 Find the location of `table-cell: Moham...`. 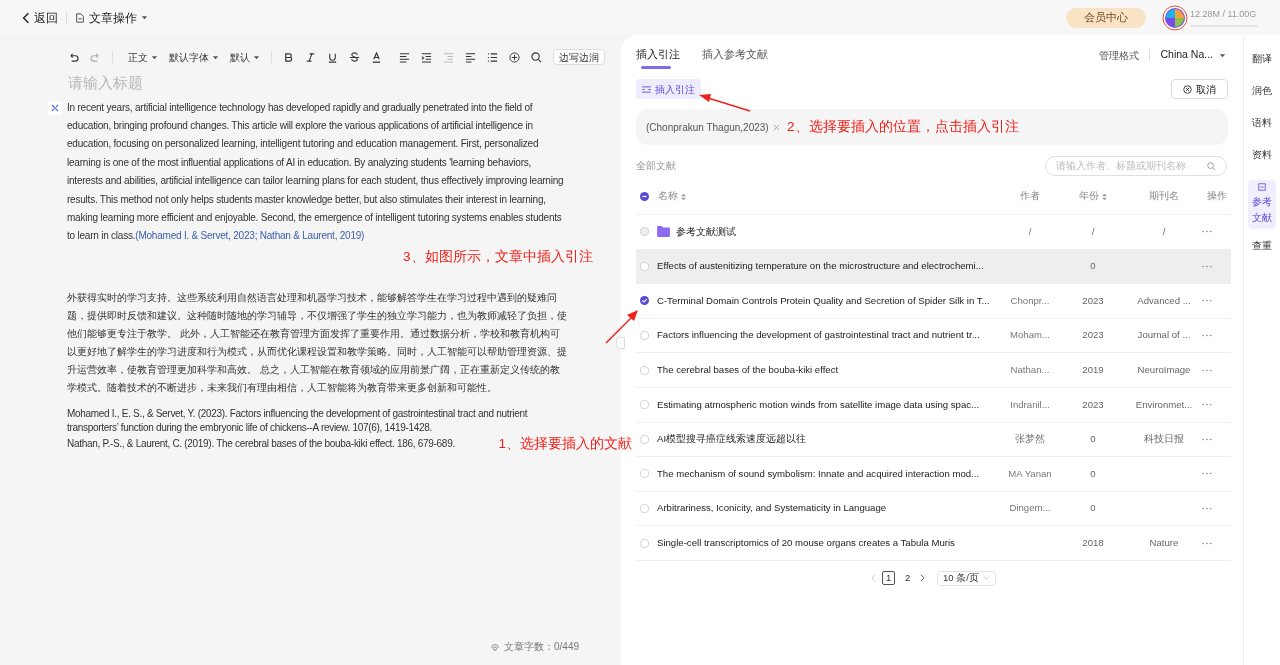

table-cell: Moham... is located at coordinates (1030, 335).